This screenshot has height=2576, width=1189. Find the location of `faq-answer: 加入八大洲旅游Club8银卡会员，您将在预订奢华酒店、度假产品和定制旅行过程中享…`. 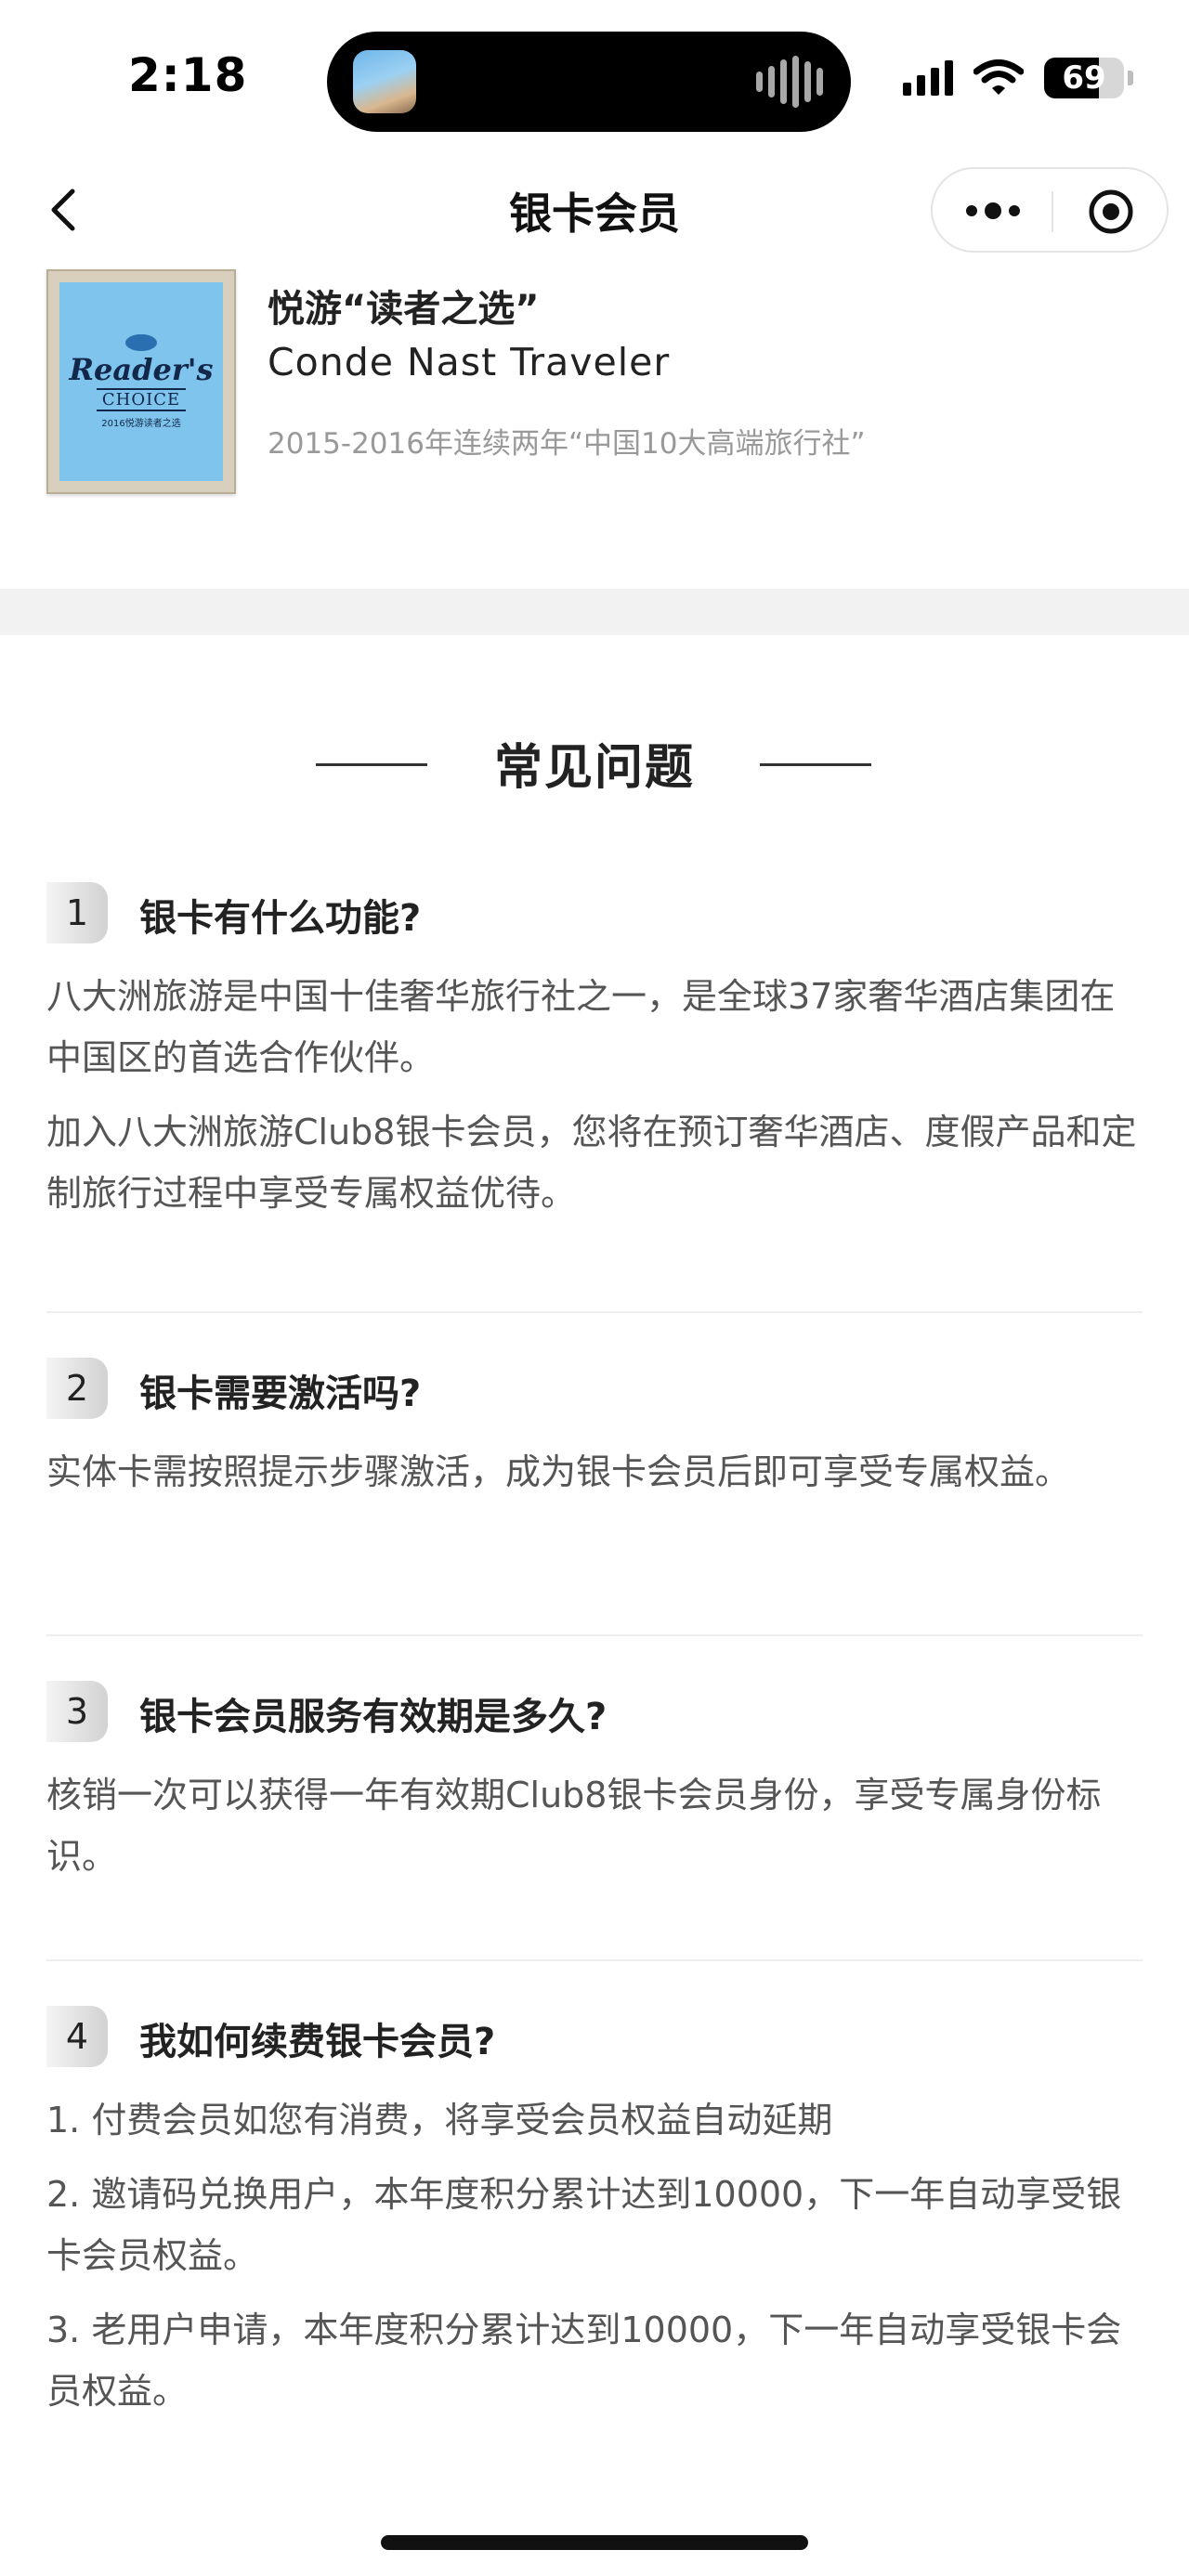

faq-answer: 加入八大洲旅游Club8银卡会员，您将在预订奢华酒店、度假产品和定制旅行过程中享… is located at coordinates (592, 1163).